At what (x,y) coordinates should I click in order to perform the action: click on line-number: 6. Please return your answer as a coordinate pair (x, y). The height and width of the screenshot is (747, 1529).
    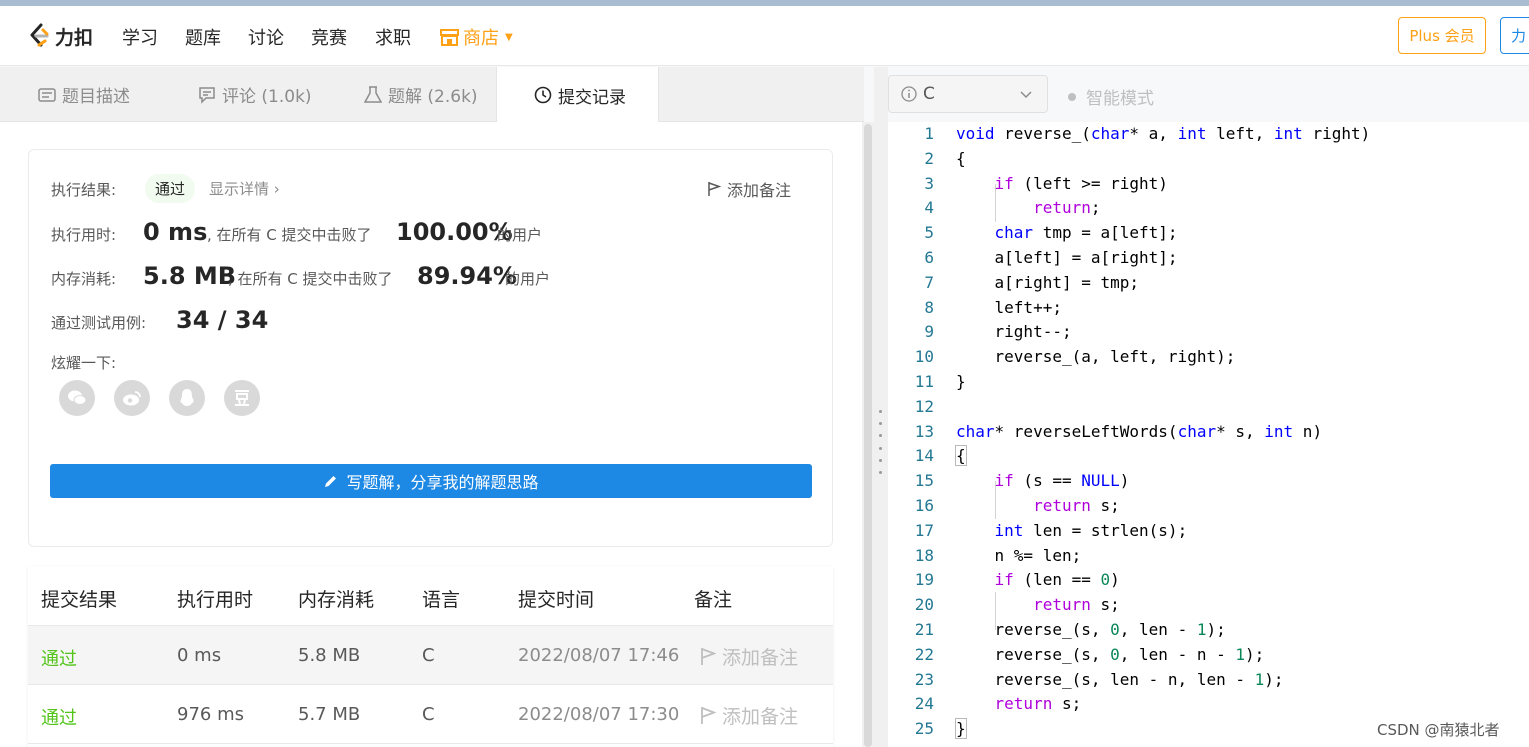
    Looking at the image, I should click on (929, 257).